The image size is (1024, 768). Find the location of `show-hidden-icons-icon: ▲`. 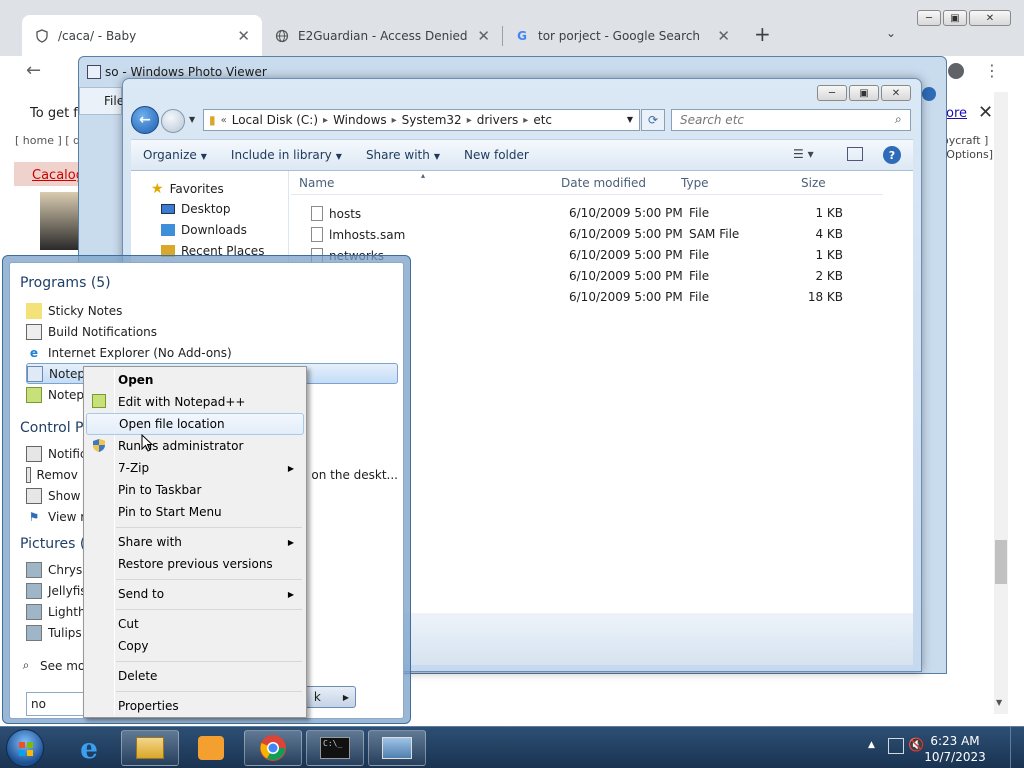

show-hidden-icons-icon: ▲ is located at coordinates (871, 745).